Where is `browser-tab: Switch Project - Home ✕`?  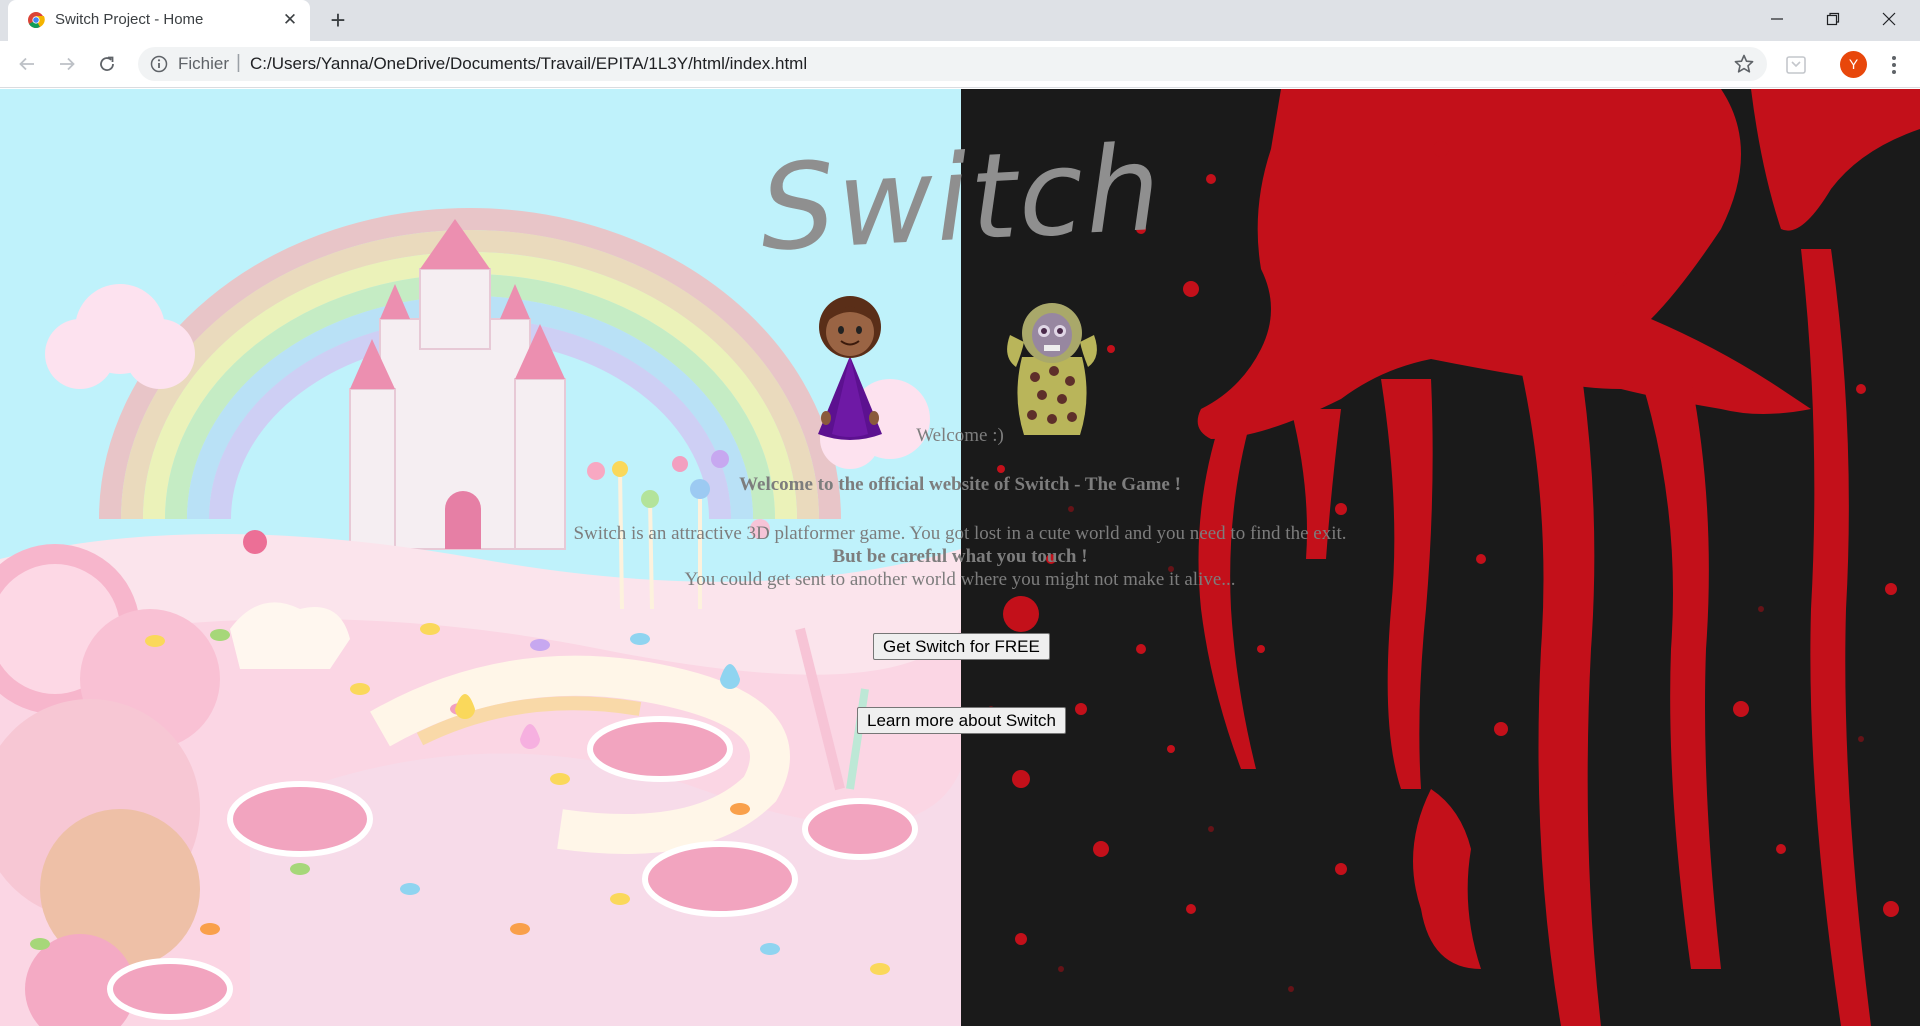 browser-tab: Switch Project - Home ✕ is located at coordinates (159, 20).